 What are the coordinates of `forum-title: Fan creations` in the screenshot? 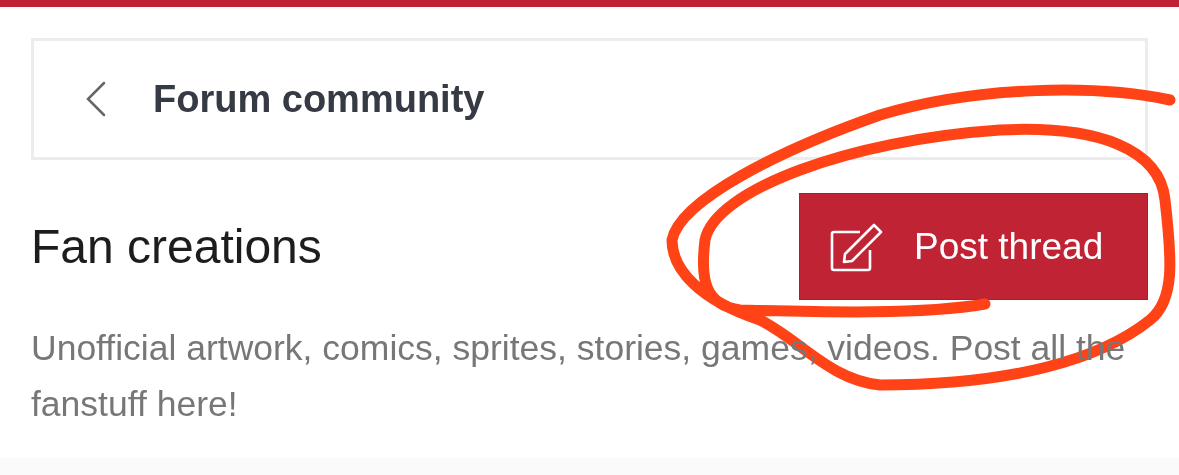 It's located at (176, 246).